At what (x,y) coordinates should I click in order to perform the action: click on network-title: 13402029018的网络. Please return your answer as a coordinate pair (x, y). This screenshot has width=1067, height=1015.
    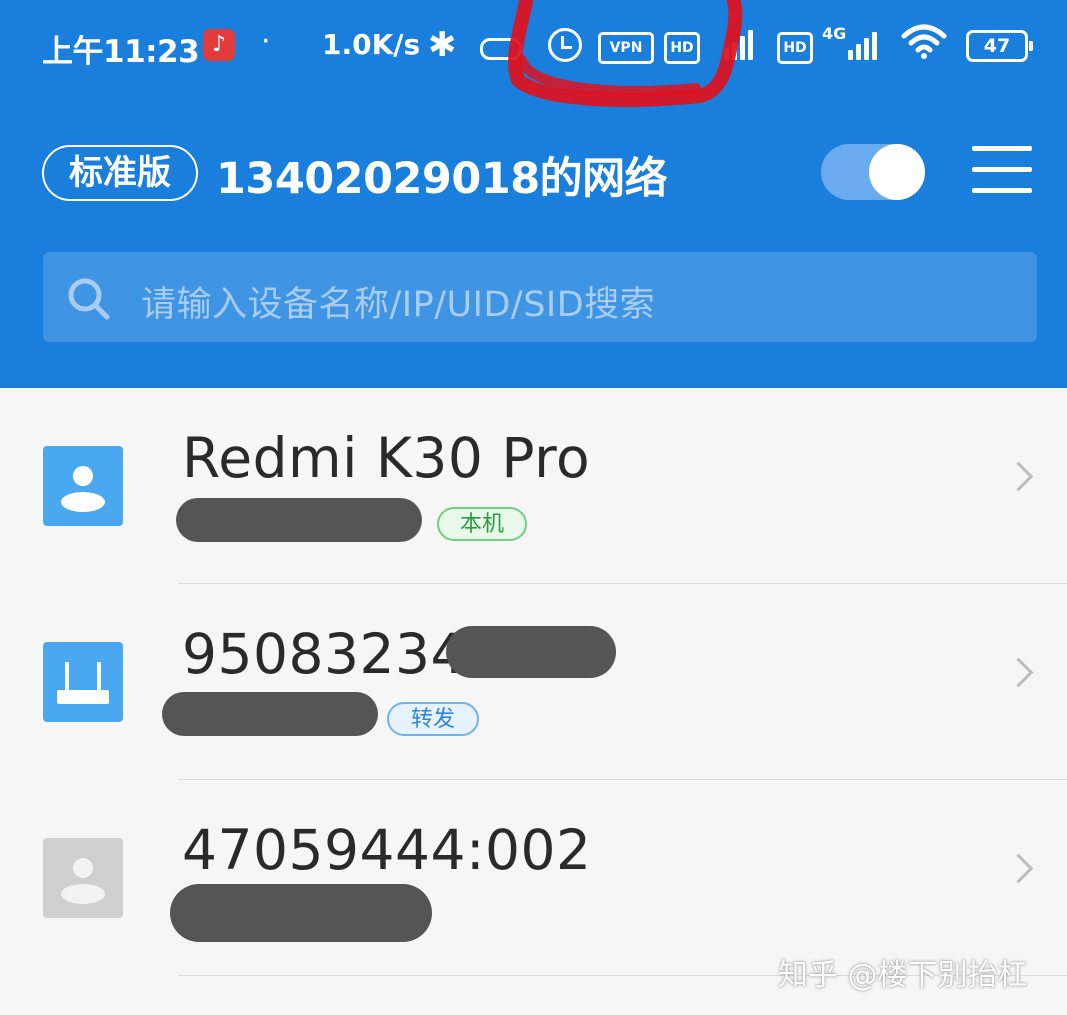
    Looking at the image, I should click on (442, 175).